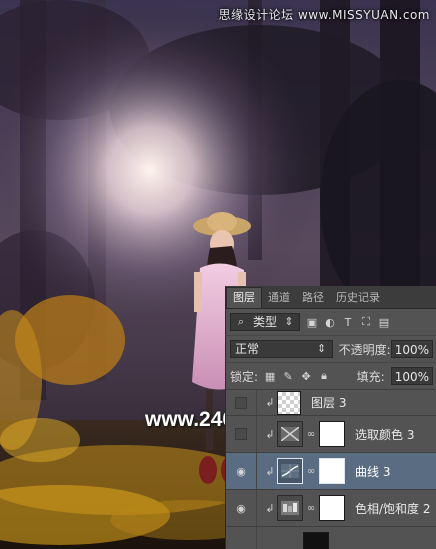  Describe the element at coordinates (289, 402) in the screenshot. I see `layer-thumbnail` at that location.